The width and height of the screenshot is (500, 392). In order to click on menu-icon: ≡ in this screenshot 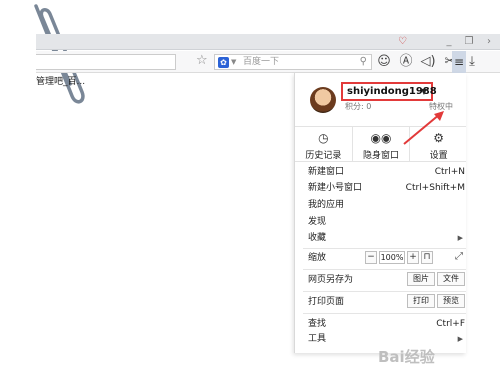, I will do `click(459, 62)`.